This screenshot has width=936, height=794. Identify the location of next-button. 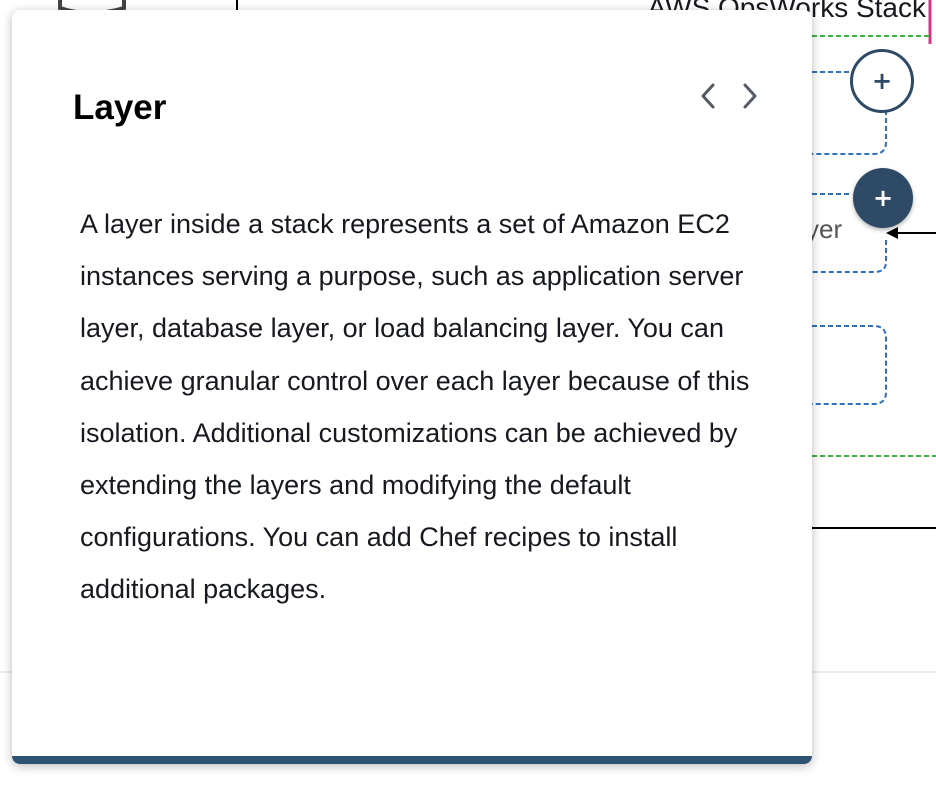
(750, 96).